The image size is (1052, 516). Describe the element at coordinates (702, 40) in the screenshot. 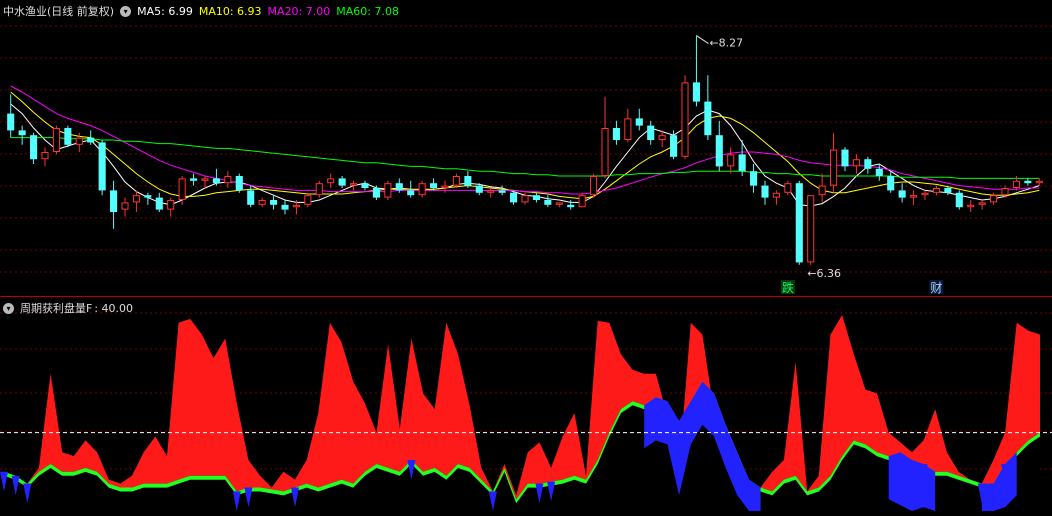

I see `high-pointer` at that location.